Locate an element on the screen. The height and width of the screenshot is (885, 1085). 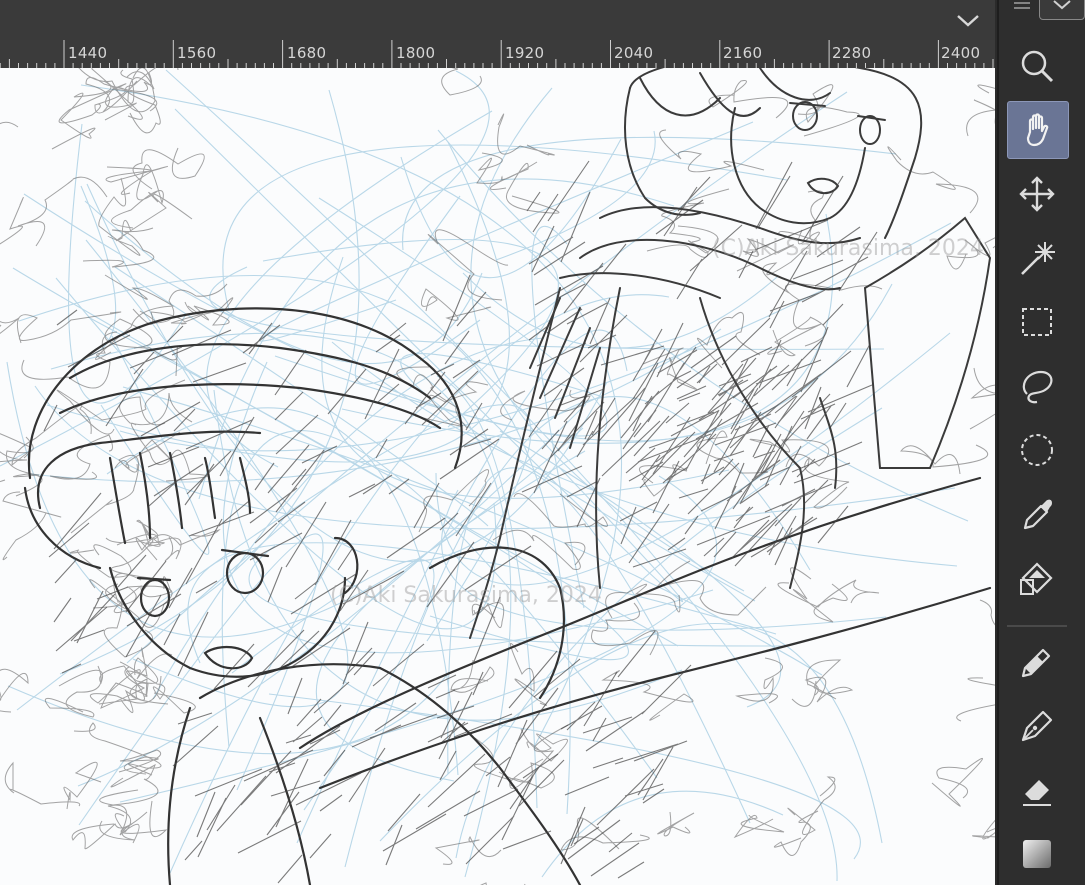
gradient-tool is located at coordinates (1037, 854).